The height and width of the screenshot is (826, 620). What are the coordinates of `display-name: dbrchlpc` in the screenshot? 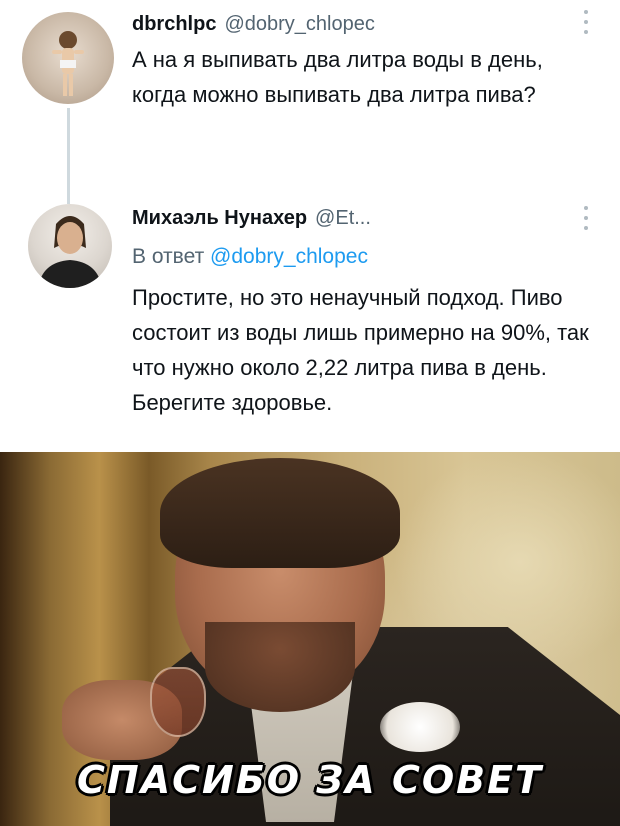 It's located at (174, 24).